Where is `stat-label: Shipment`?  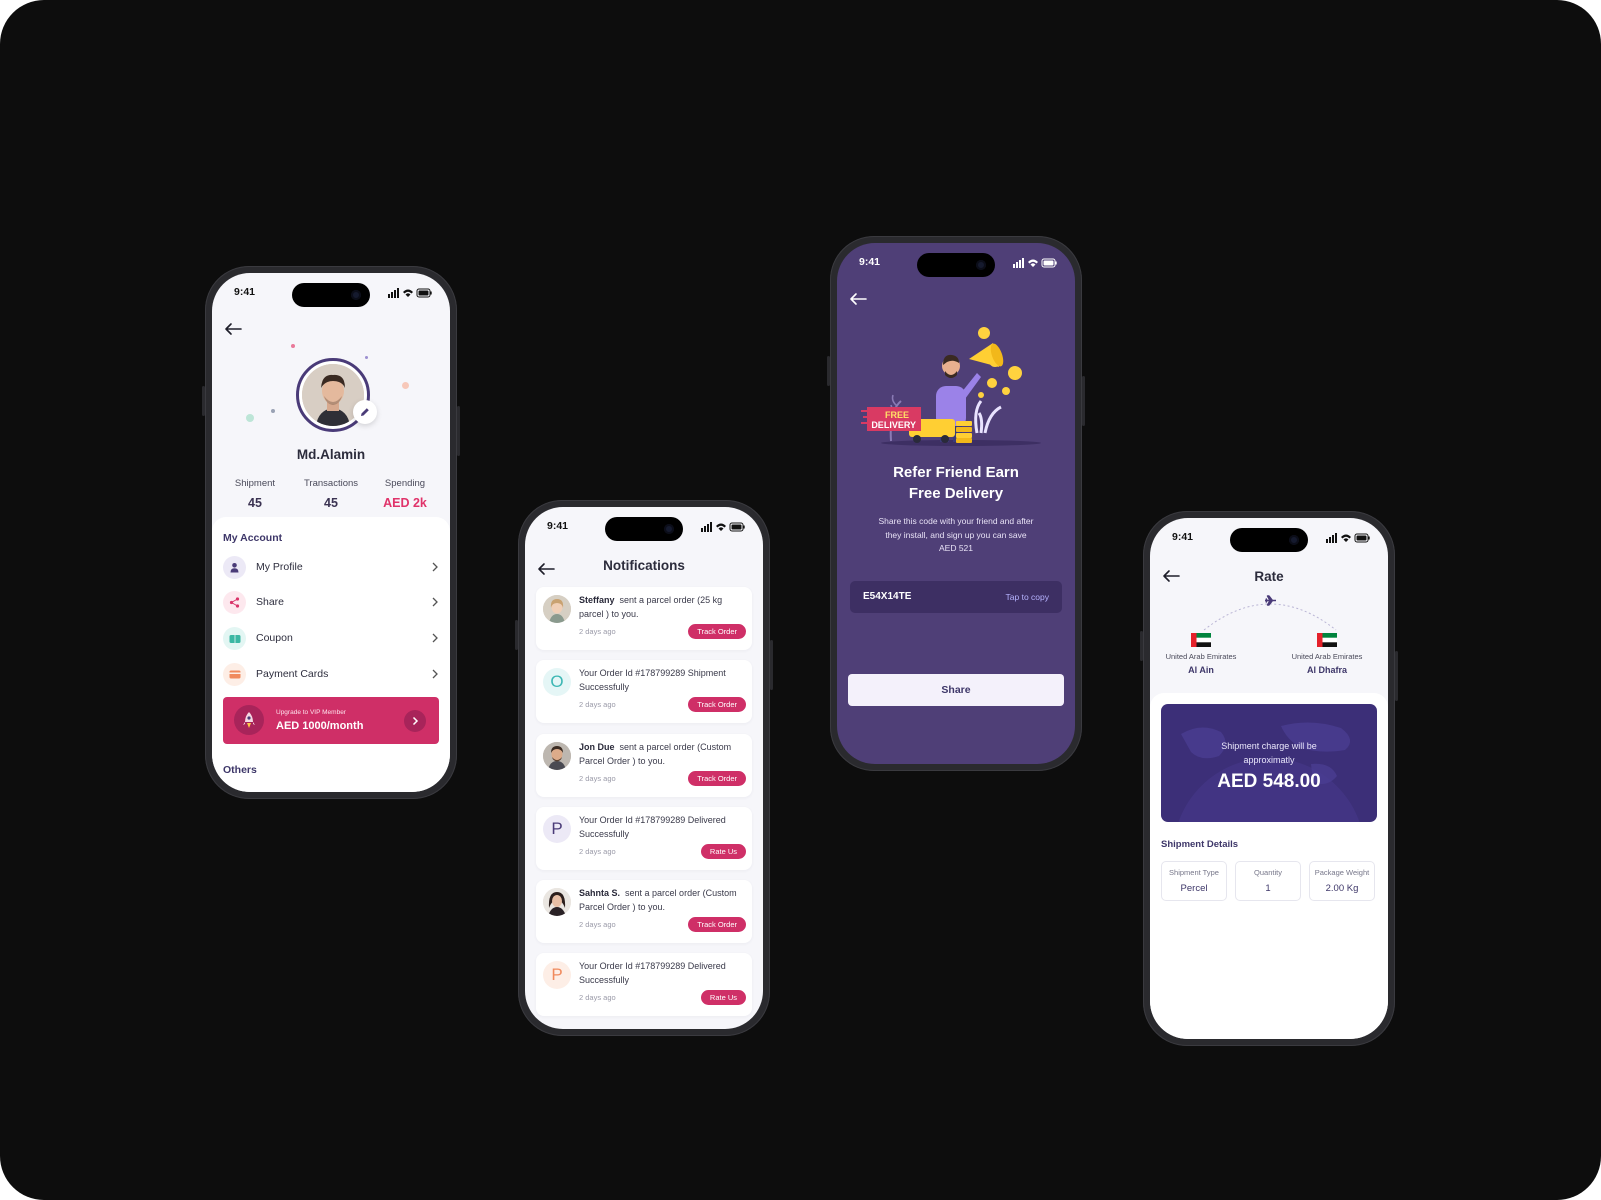
stat-label: Shipment is located at coordinates (255, 483).